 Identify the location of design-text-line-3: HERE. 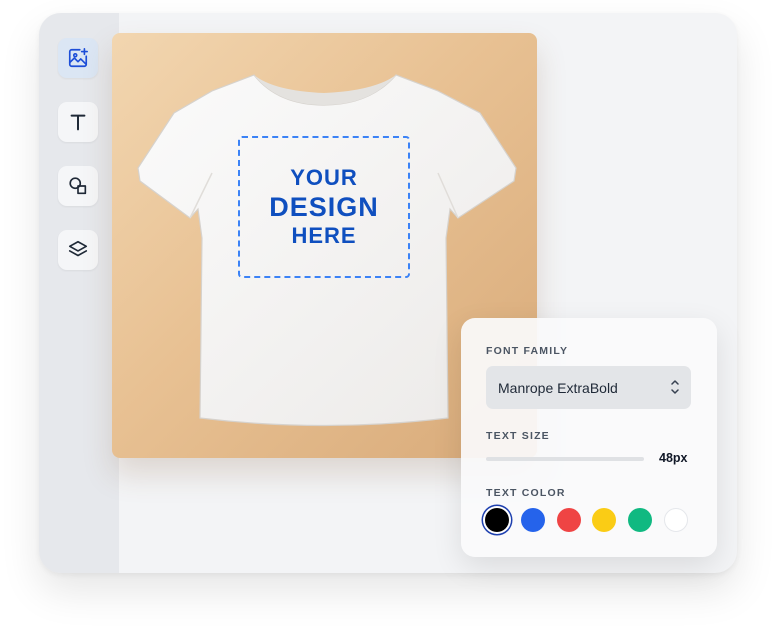
(324, 235).